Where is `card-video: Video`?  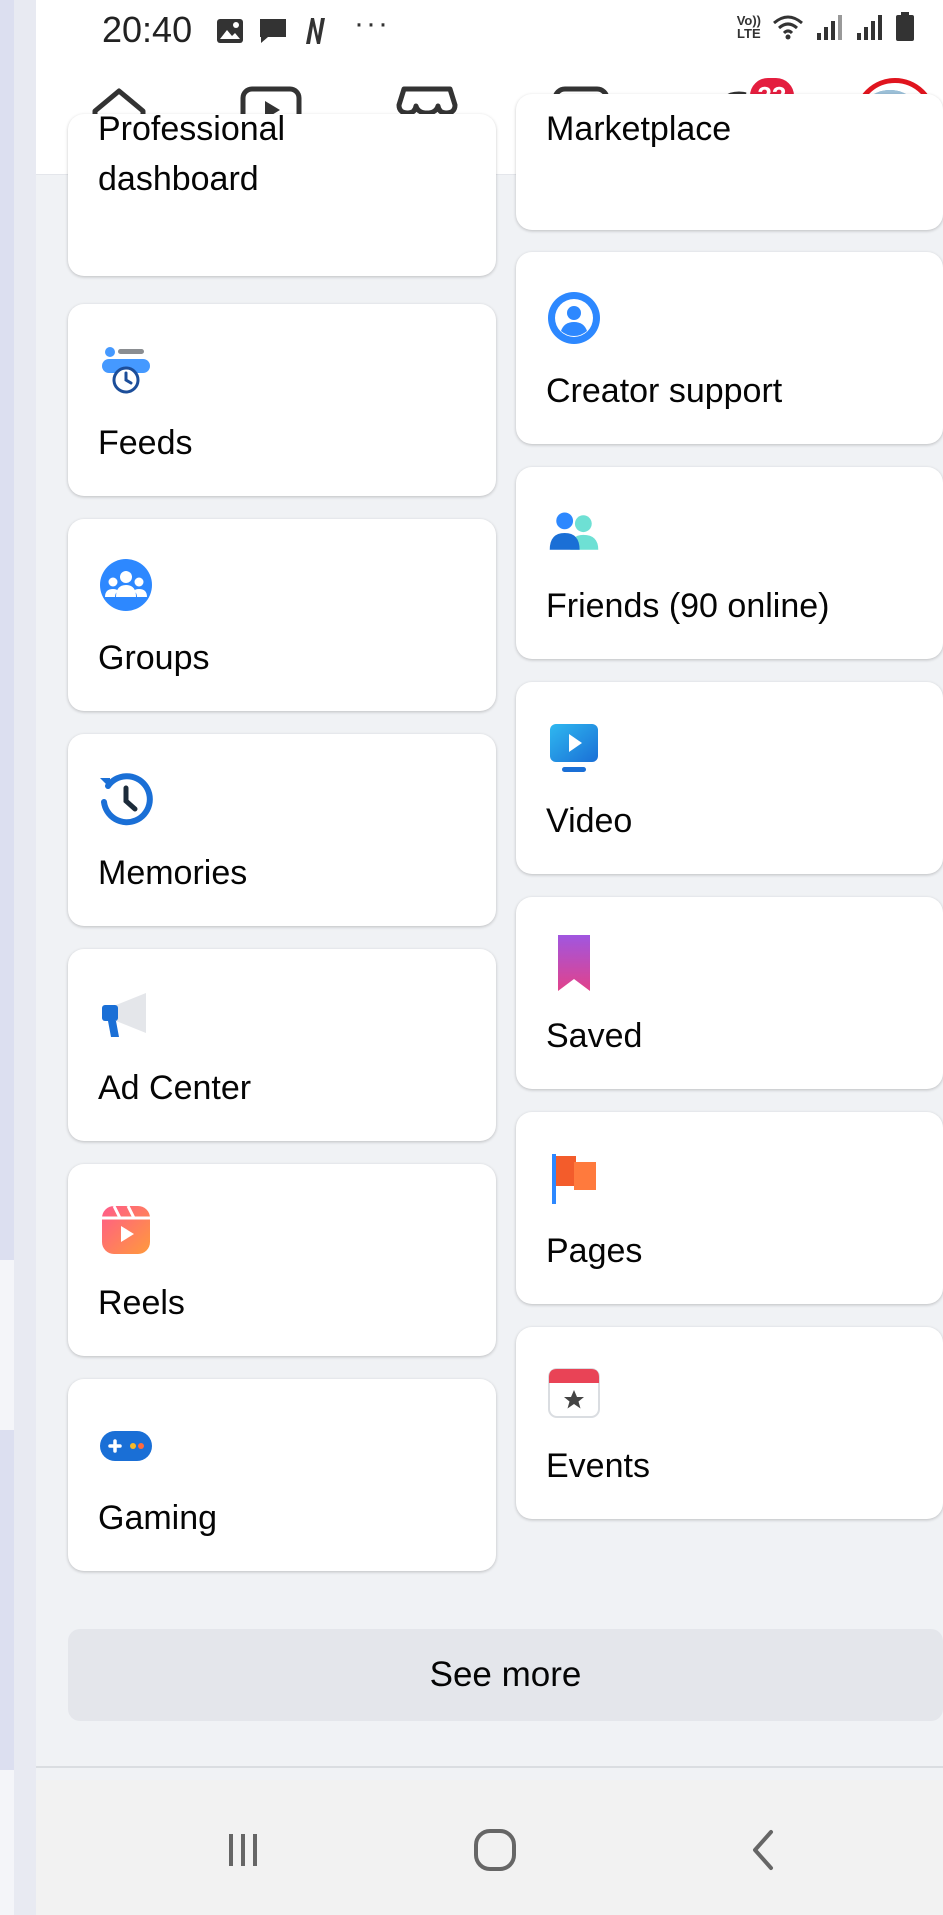 card-video: Video is located at coordinates (729, 778).